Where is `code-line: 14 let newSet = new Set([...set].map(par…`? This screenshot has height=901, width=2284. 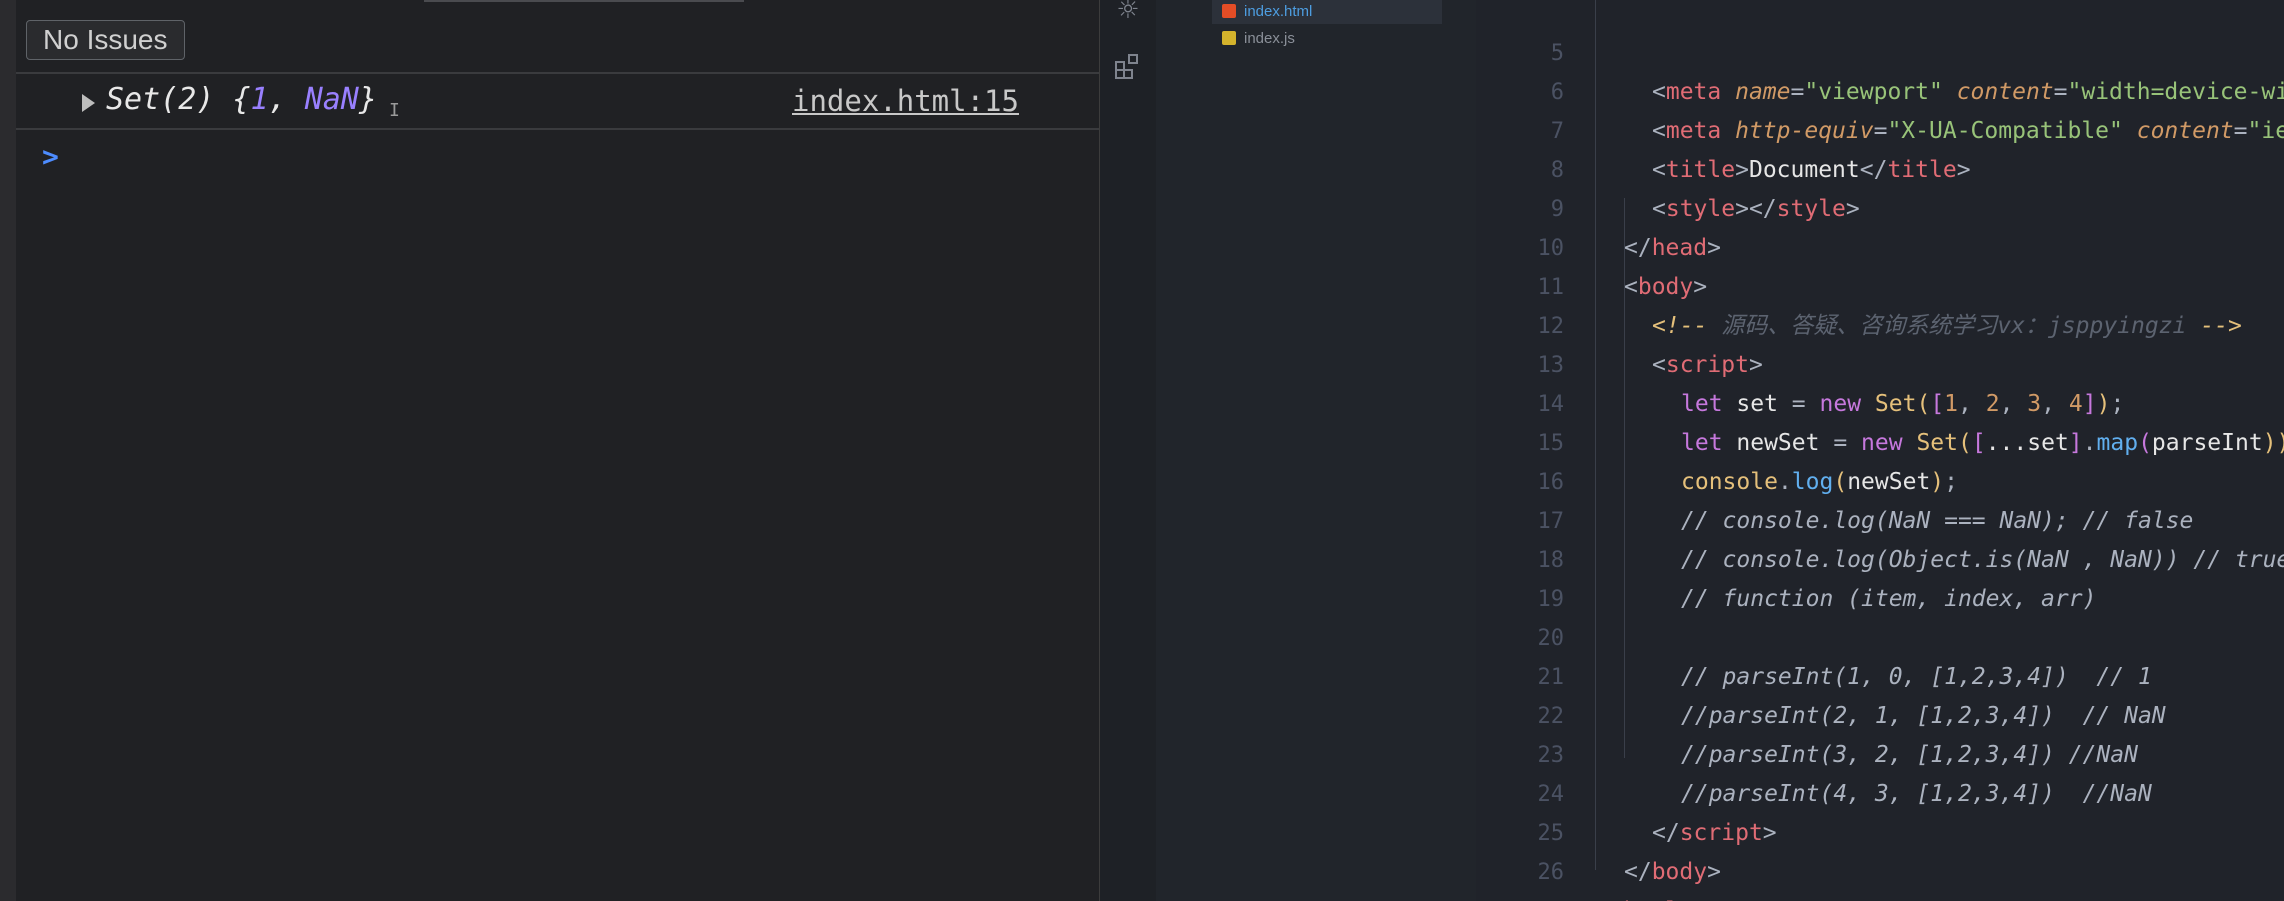
code-line: 14 let newSet = new Set([...set].map(par… is located at coordinates (1880, 401).